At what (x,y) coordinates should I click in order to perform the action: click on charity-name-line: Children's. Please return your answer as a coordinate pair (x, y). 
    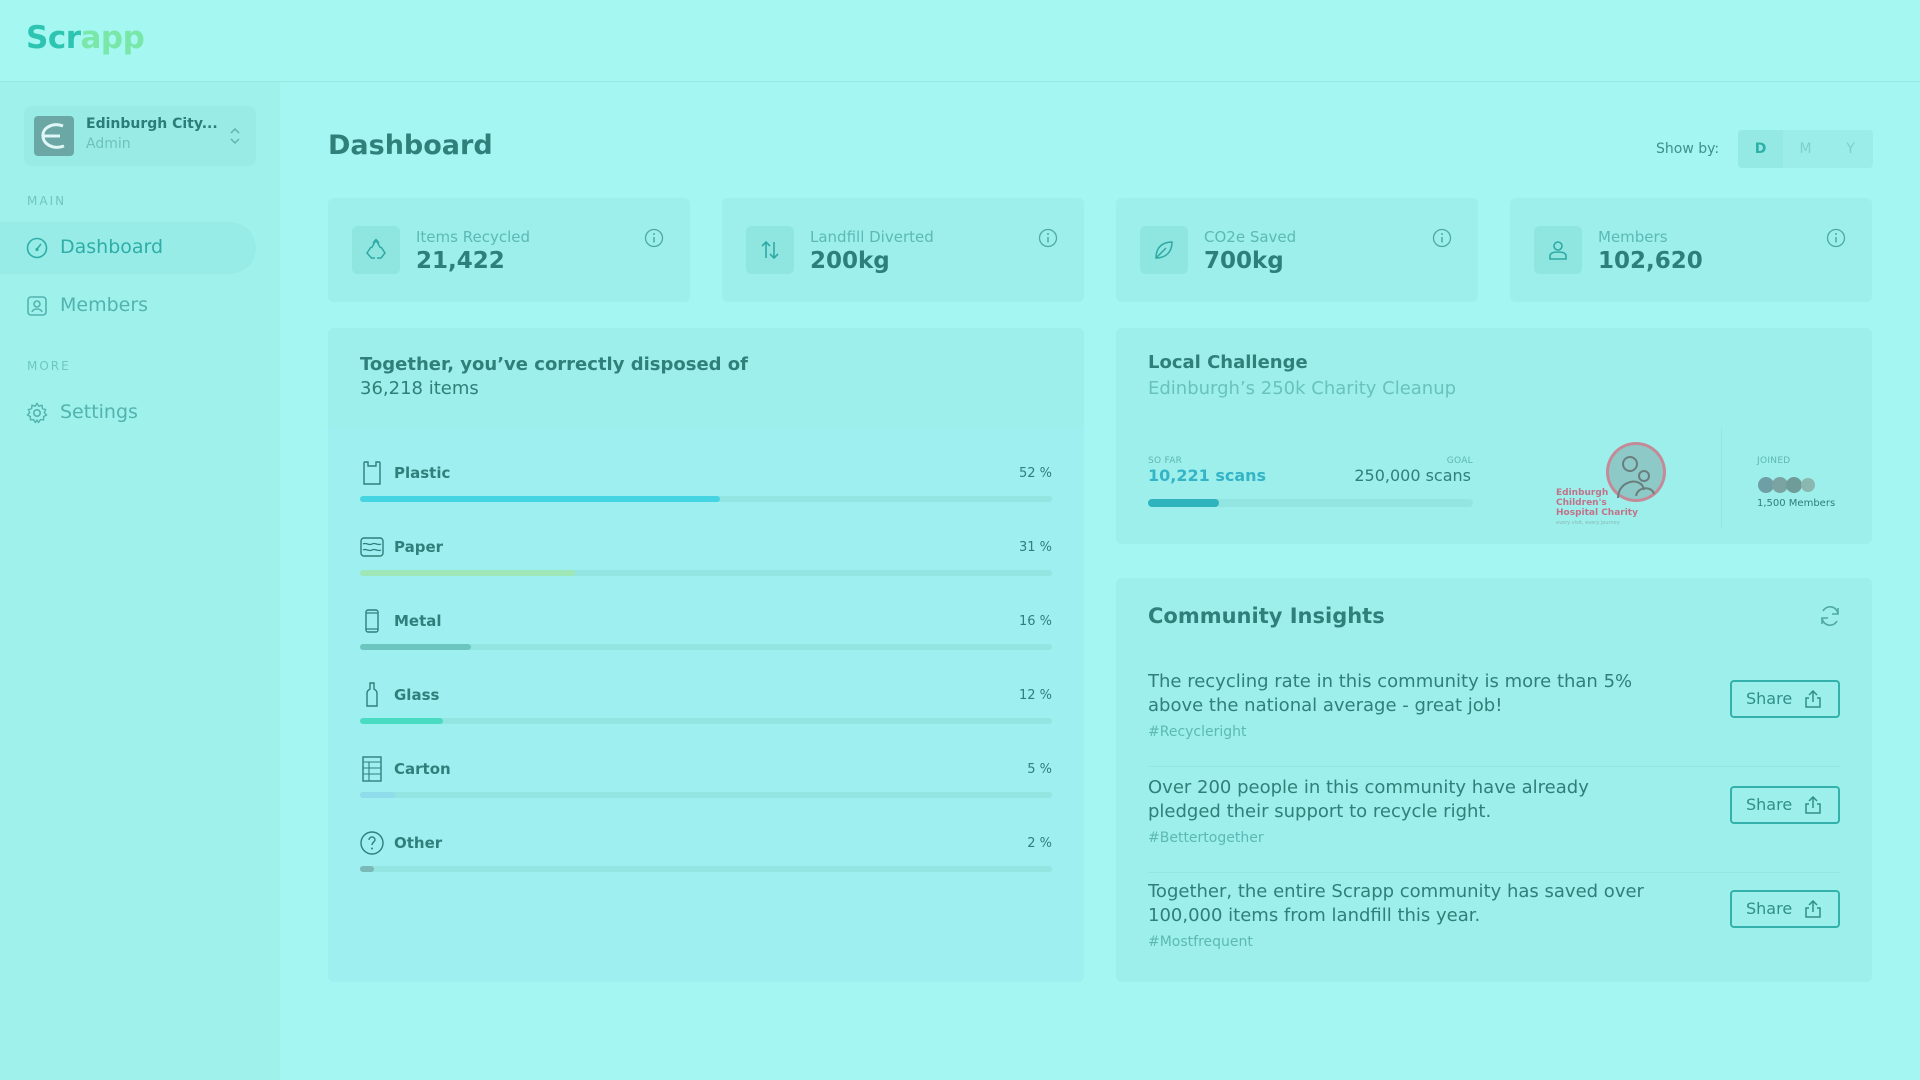
    Looking at the image, I should click on (1581, 503).